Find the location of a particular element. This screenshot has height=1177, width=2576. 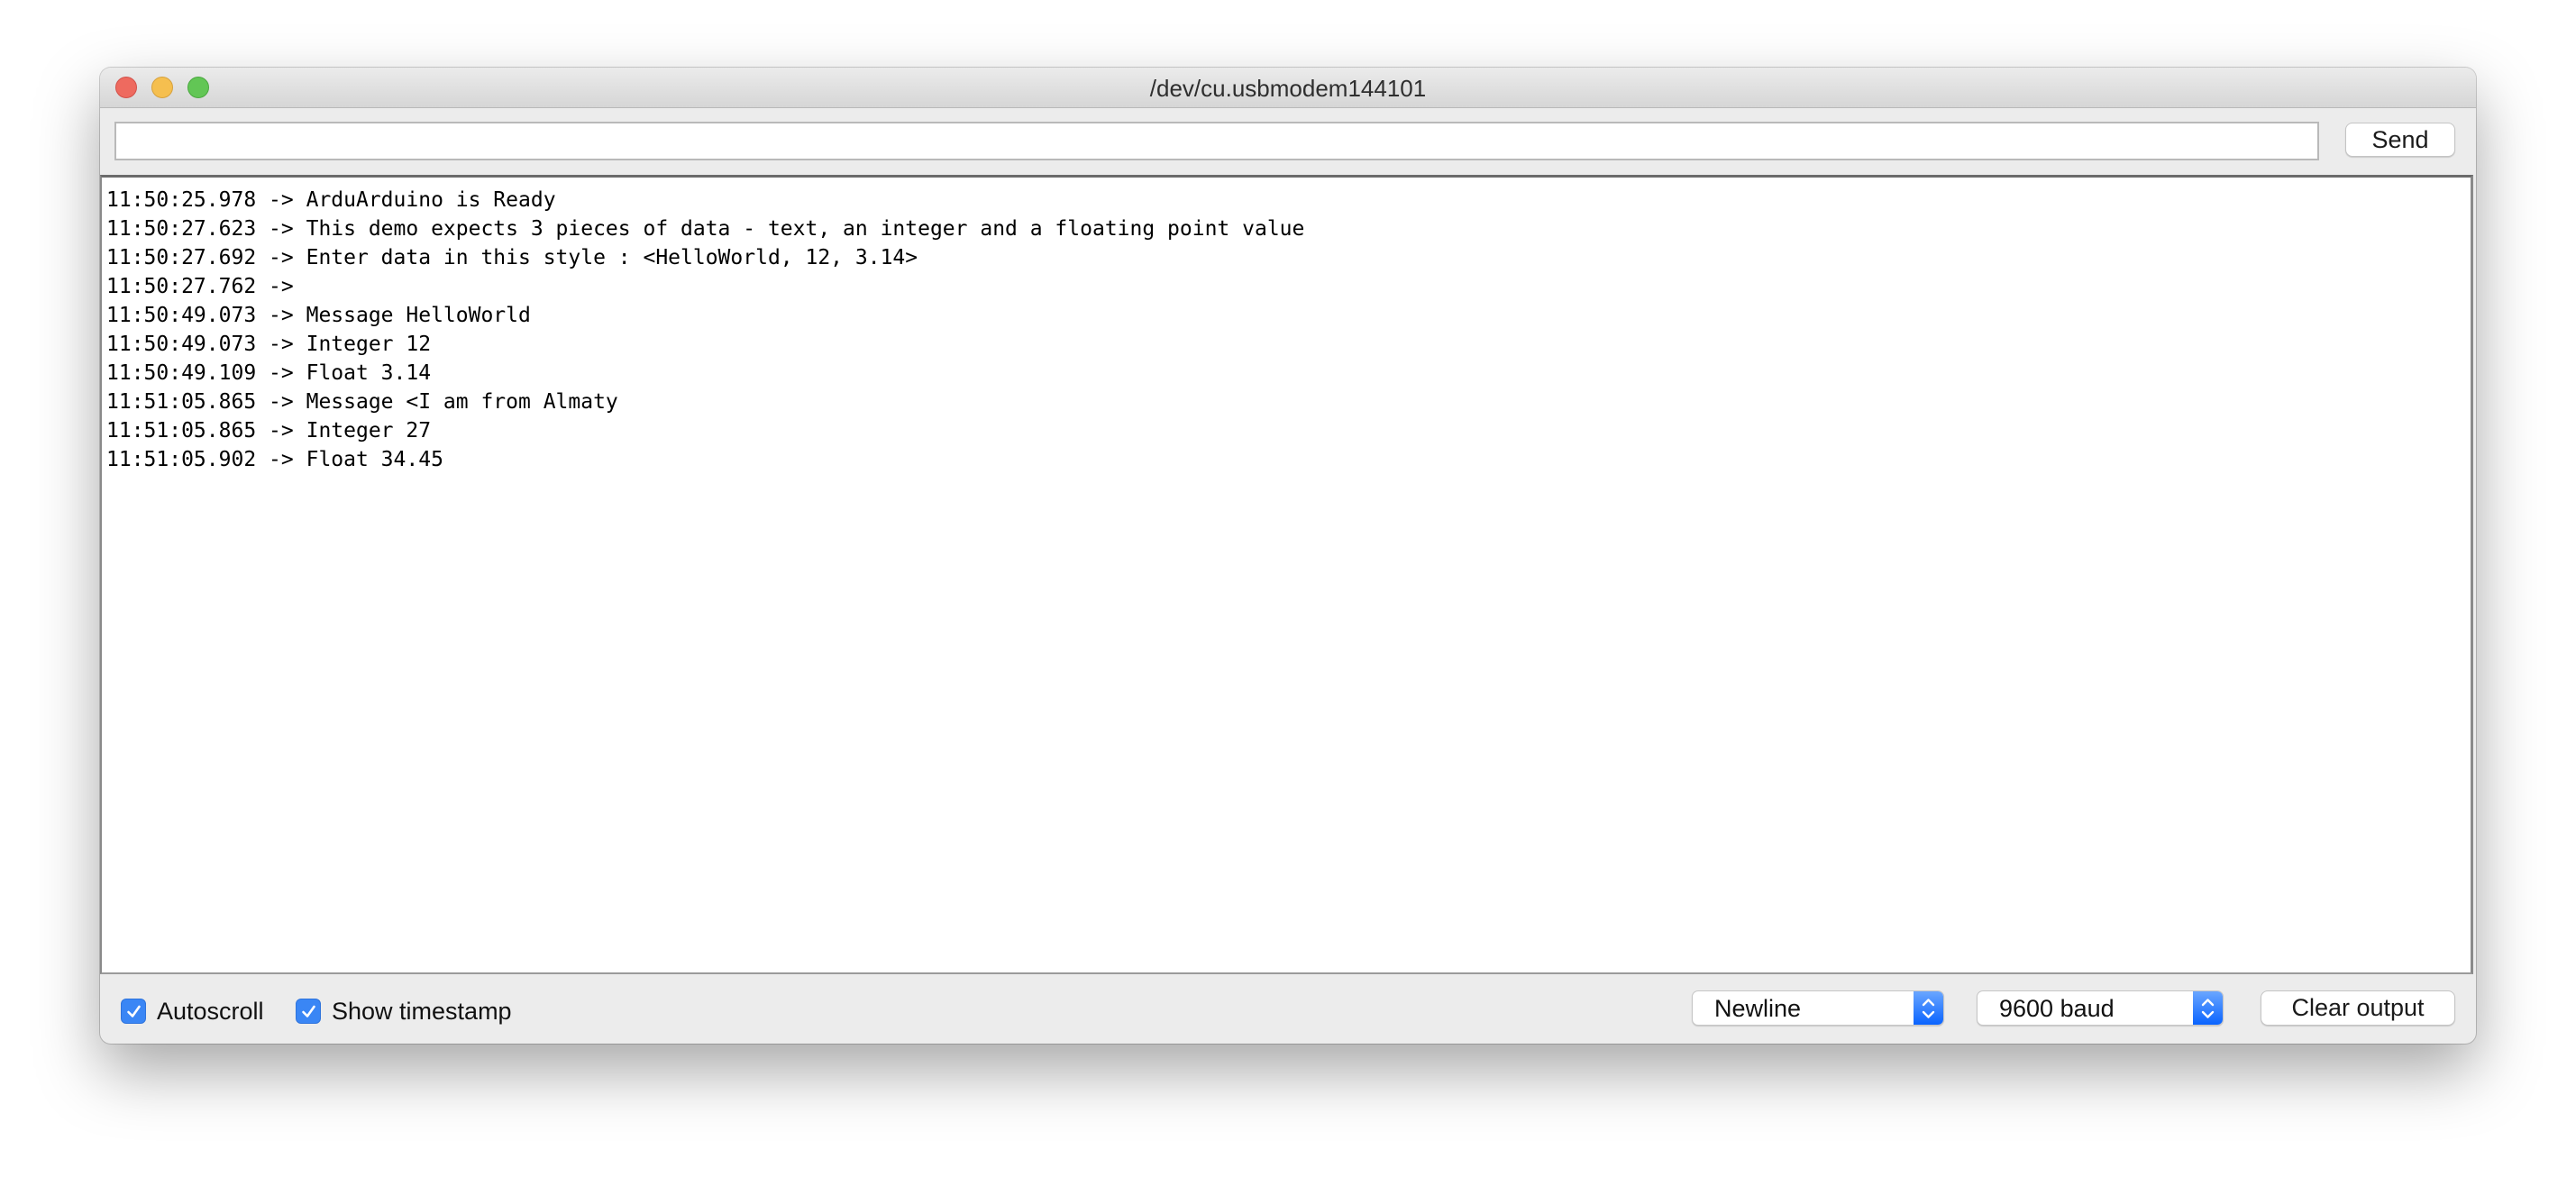

autoscroll-label: Autoscroll is located at coordinates (210, 1011).